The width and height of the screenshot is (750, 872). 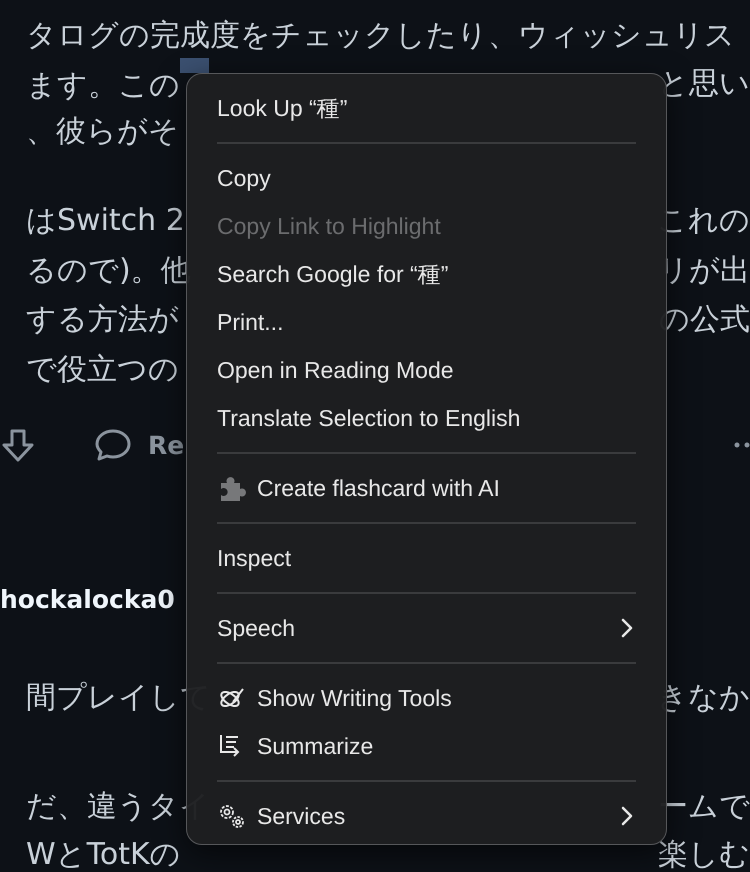 I want to click on text-fragment: と思い, so click(x=704, y=83).